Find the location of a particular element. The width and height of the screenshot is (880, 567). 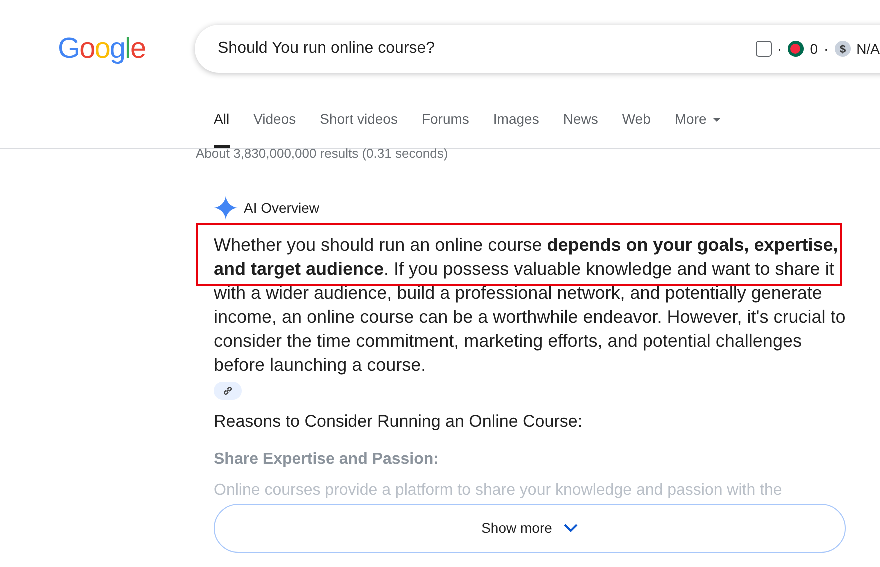

show-more-button: Show more is located at coordinates (530, 528).